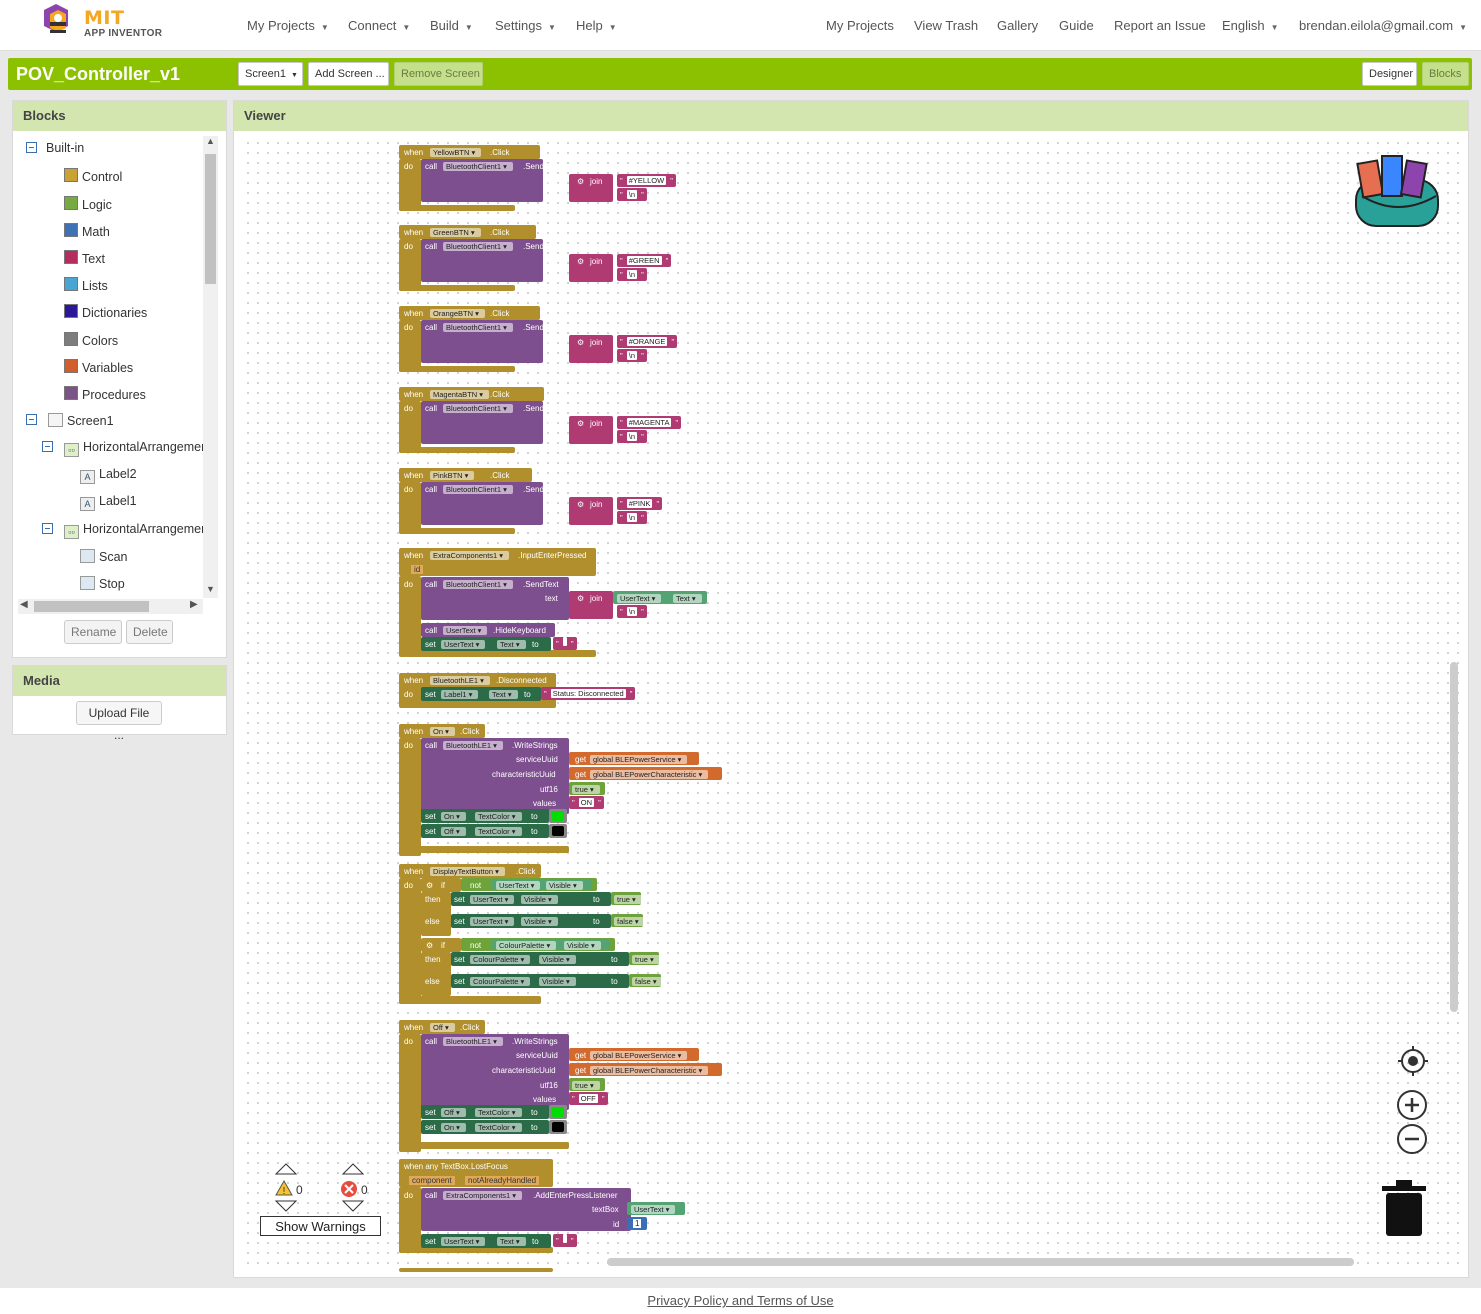 The height and width of the screenshot is (1314, 1481). Describe the element at coordinates (646, 180) in the screenshot. I see `text-string-block: " #YELLOW "` at that location.